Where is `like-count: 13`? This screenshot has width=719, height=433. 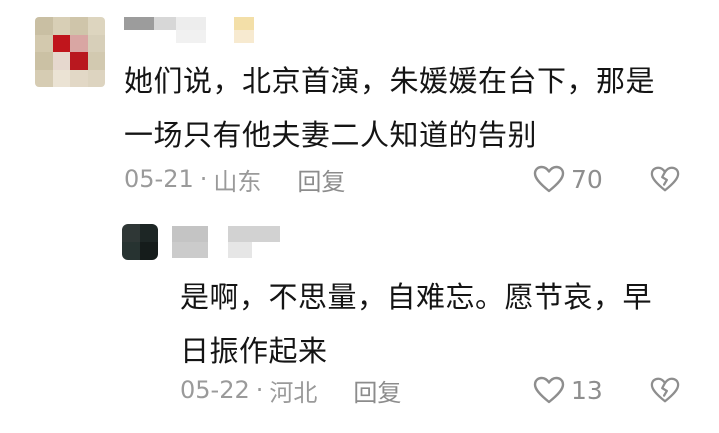 like-count: 13 is located at coordinates (587, 390).